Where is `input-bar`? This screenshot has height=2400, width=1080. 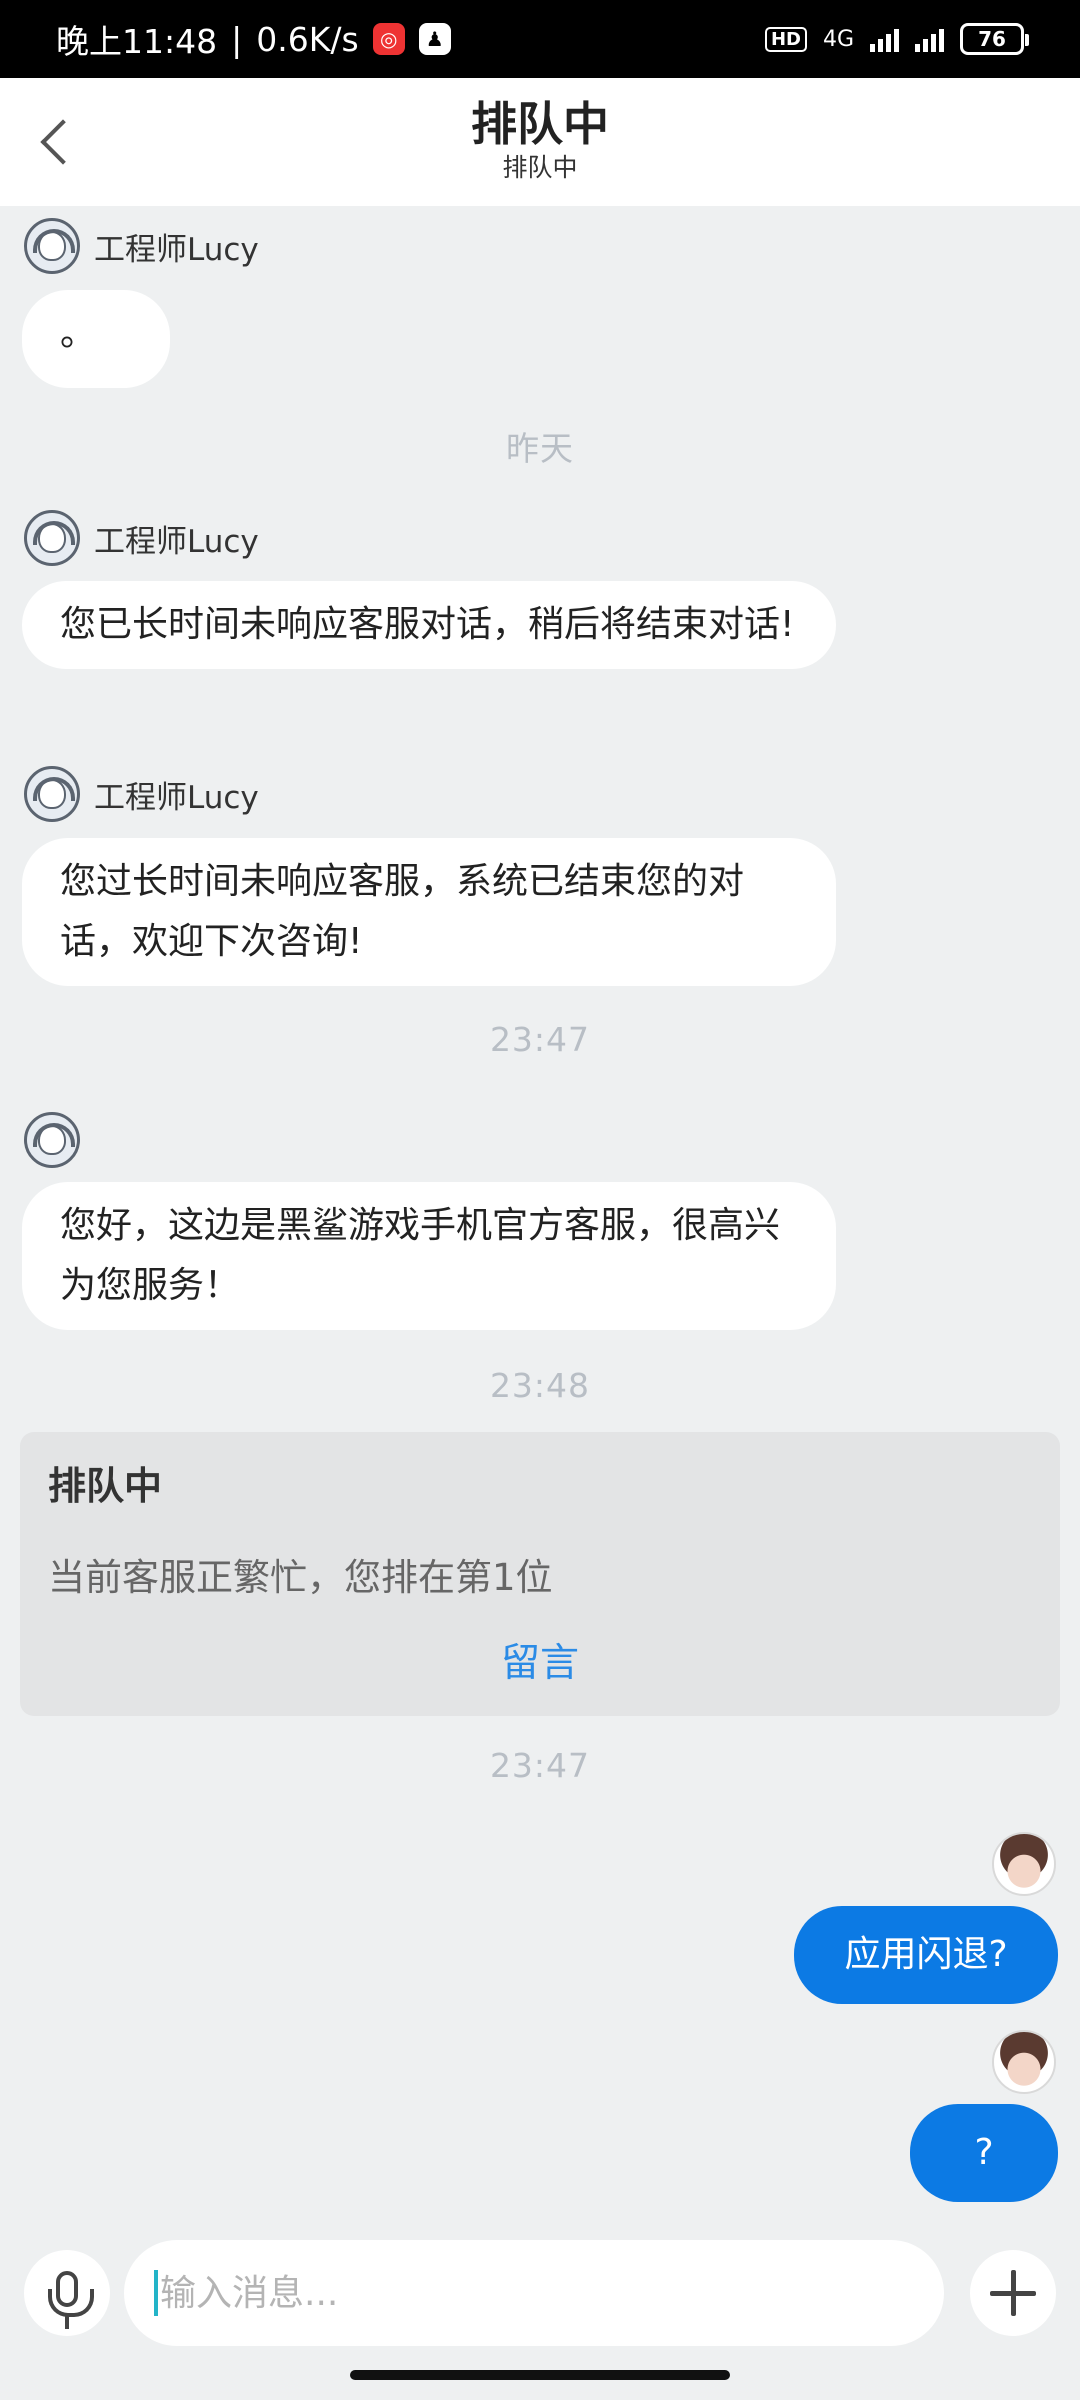 input-bar is located at coordinates (540, 2296).